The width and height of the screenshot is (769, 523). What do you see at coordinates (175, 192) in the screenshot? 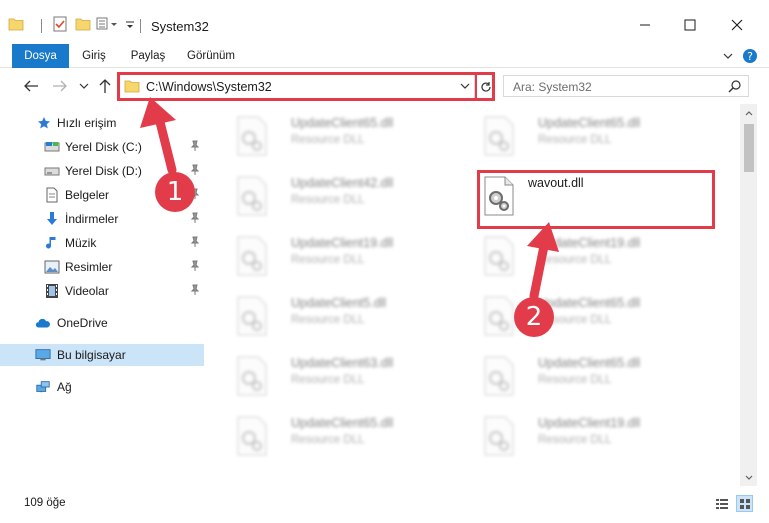
I see `step-1-badge: 1` at bounding box center [175, 192].